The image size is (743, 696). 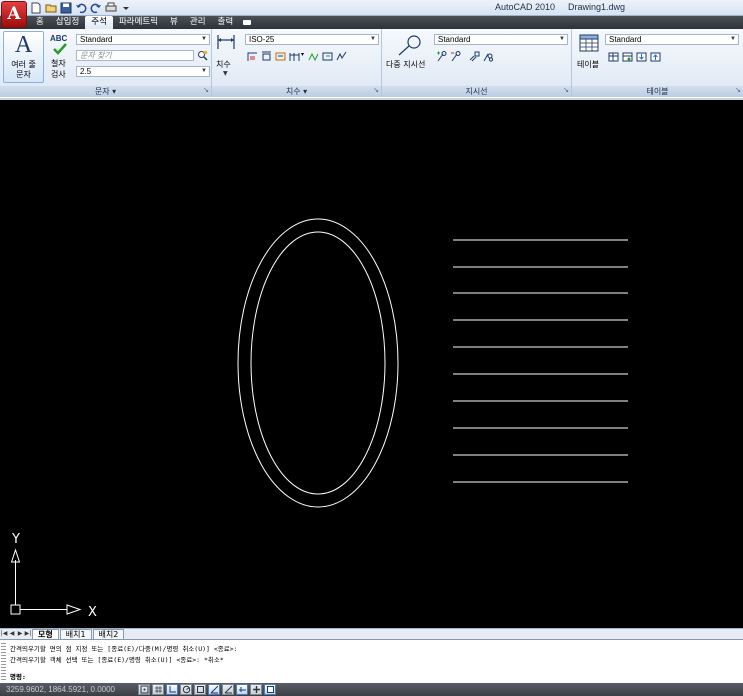 What do you see at coordinates (256, 689) in the screenshot?
I see `lineweight-icon` at bounding box center [256, 689].